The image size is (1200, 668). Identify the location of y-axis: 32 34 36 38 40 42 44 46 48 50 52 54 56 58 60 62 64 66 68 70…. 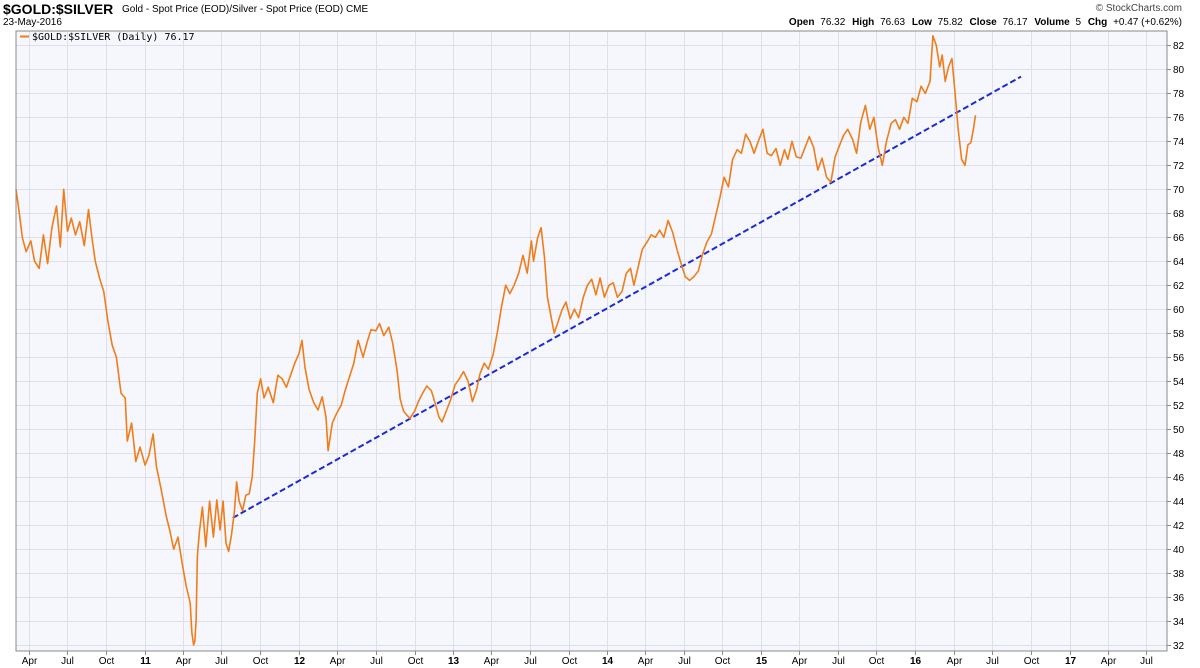
(1176, 346).